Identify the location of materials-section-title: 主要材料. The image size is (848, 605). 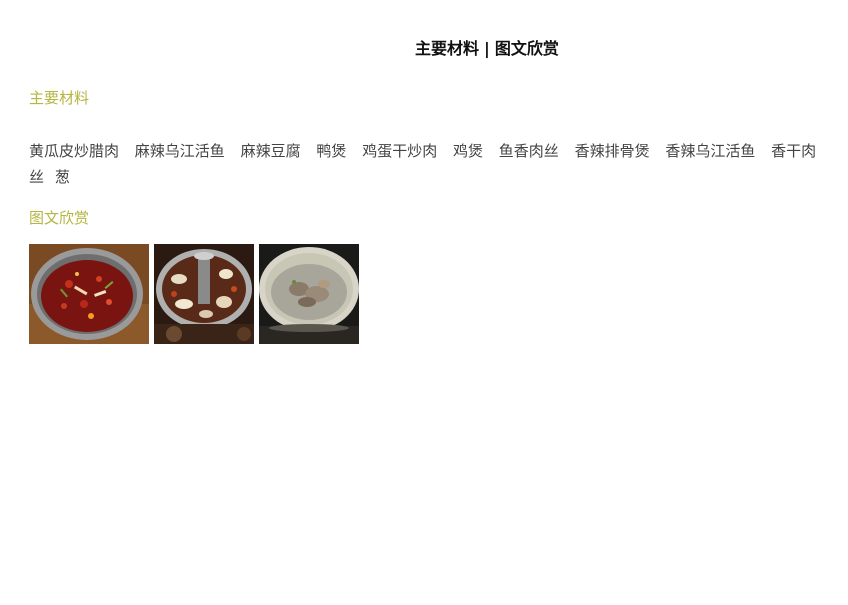
(59, 98).